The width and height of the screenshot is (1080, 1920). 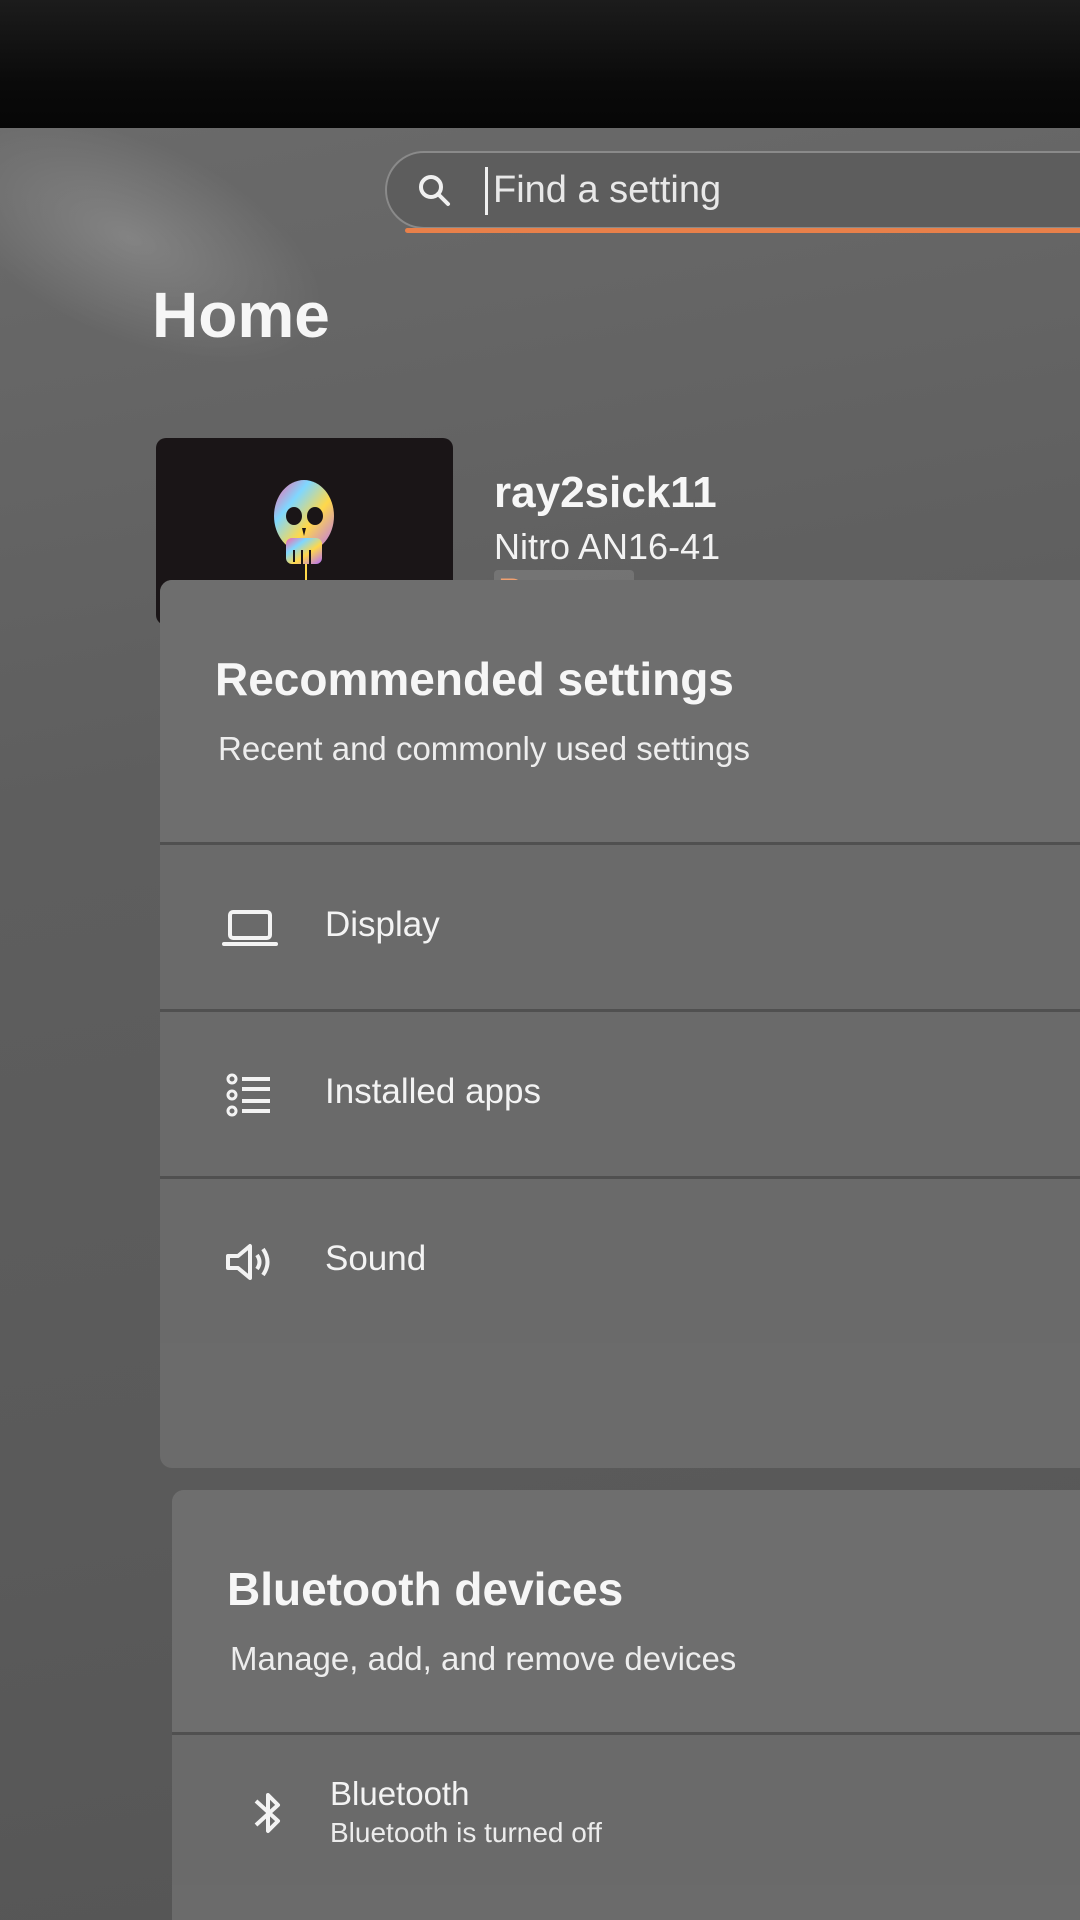 I want to click on setting-row-installed-apps: Installed apps, so click(x=620, y=1092).